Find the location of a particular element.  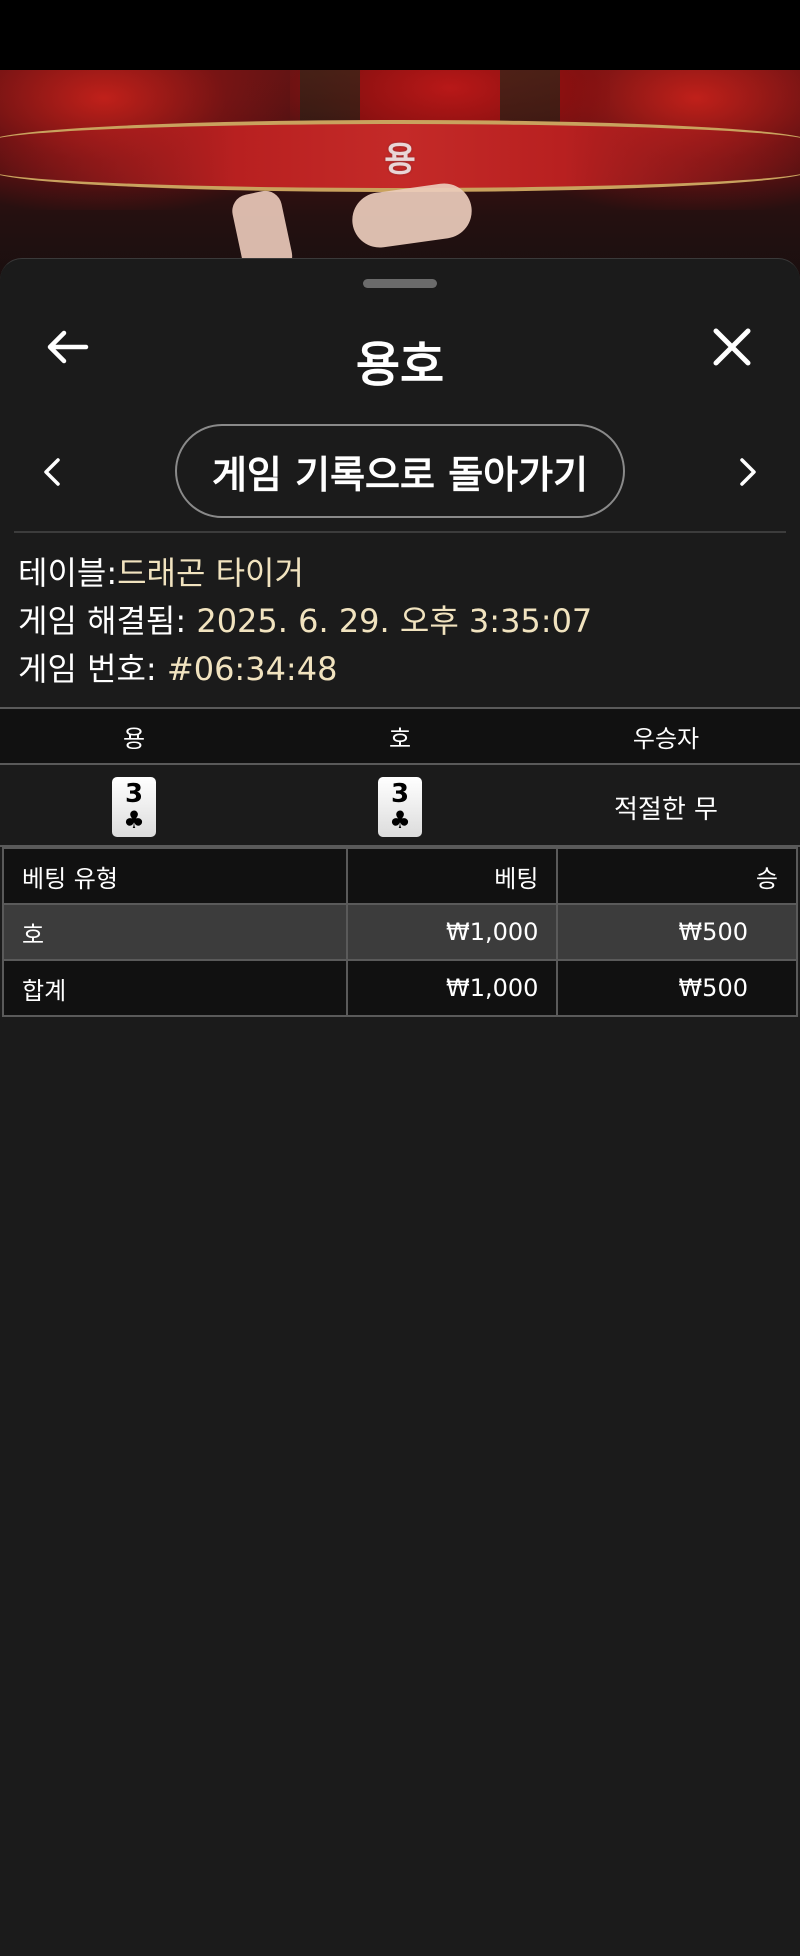

total-win: ₩500 is located at coordinates (677, 988).